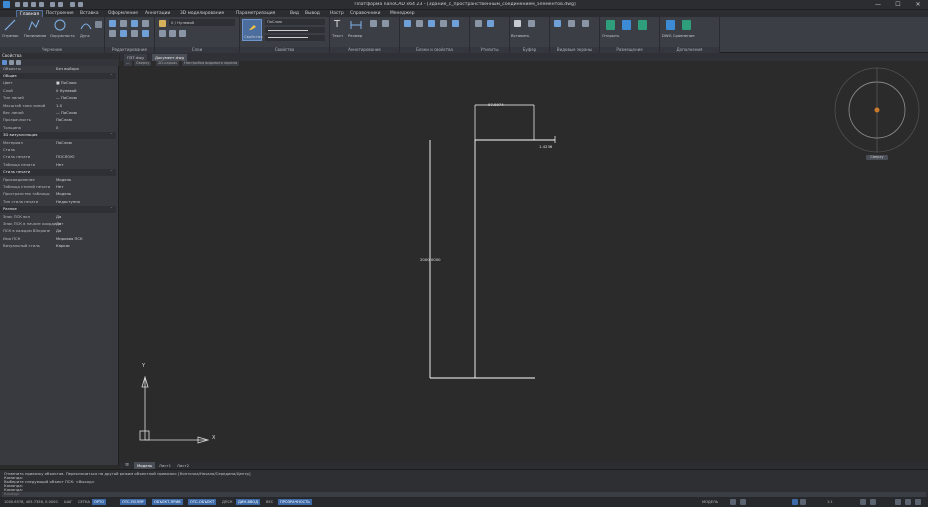  What do you see at coordinates (18, 62) in the screenshot?
I see `toggle-pickadd-icon` at bounding box center [18, 62].